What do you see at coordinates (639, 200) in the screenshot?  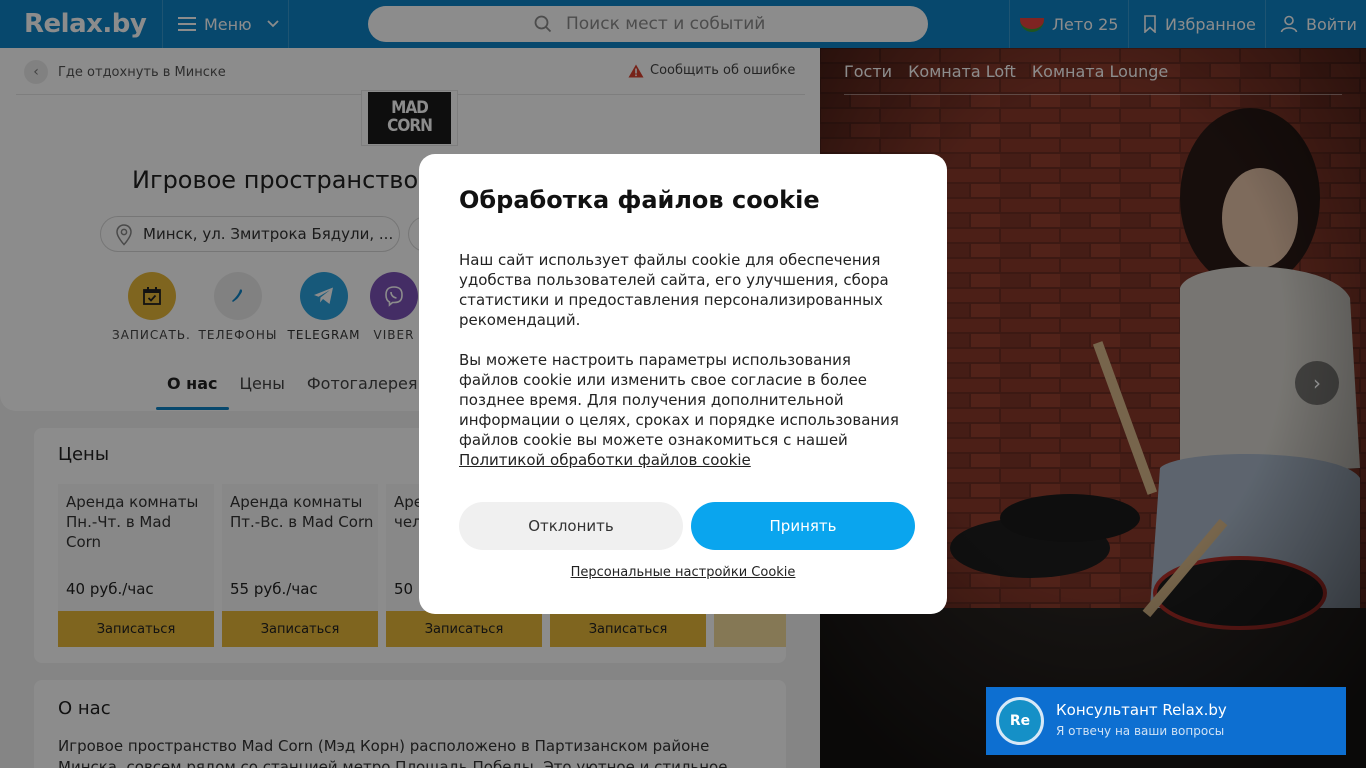 I see `cookie-title: Обработка файлов cookie` at bounding box center [639, 200].